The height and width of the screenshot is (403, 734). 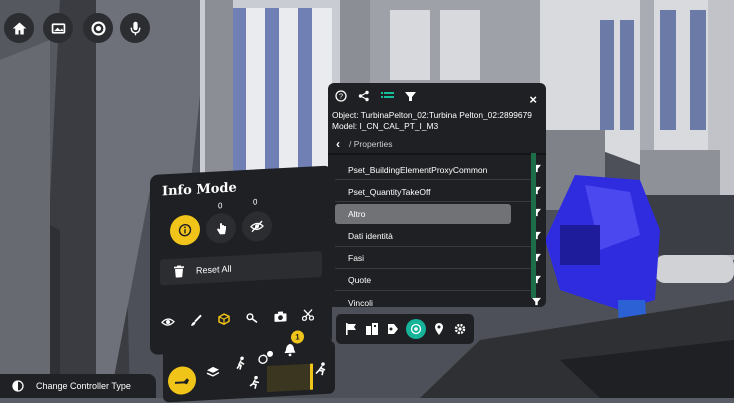 What do you see at coordinates (375, 96) in the screenshot?
I see `properties-header: ?` at bounding box center [375, 96].